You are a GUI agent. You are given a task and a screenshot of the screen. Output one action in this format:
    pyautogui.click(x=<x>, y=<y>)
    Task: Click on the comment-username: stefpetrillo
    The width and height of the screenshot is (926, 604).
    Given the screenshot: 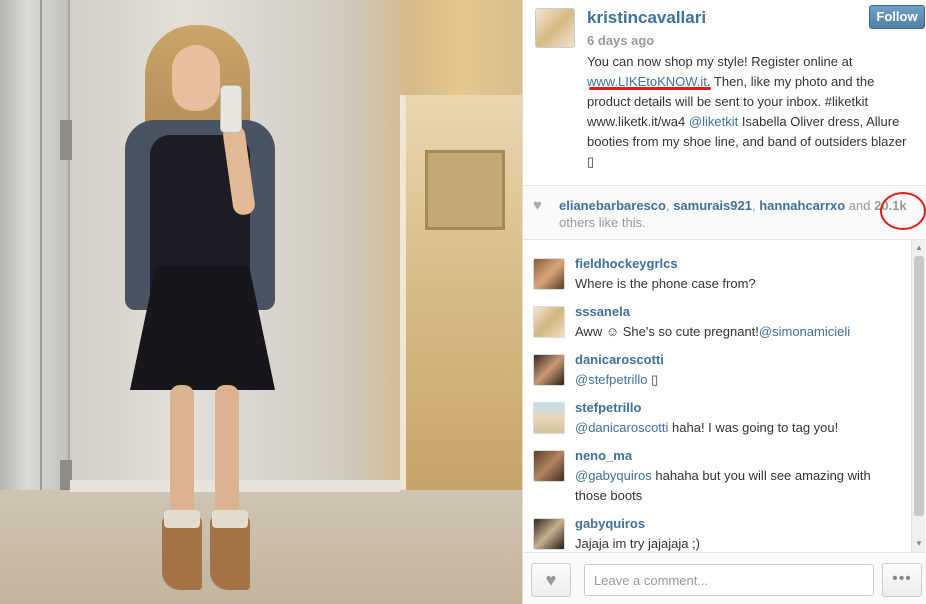 What is the action you would take?
    pyautogui.click(x=608, y=407)
    